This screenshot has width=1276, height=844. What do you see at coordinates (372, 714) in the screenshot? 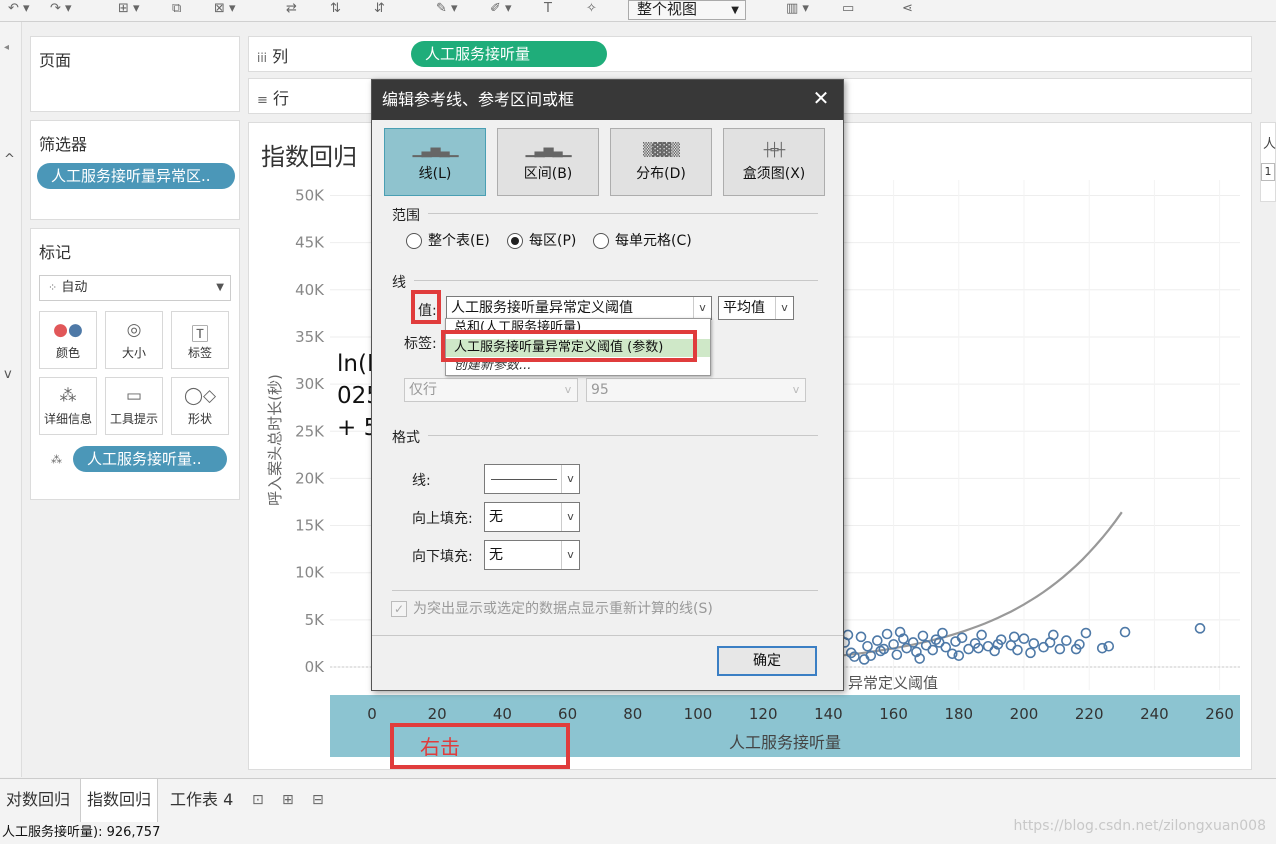
I see `x-tick-label: 0` at bounding box center [372, 714].